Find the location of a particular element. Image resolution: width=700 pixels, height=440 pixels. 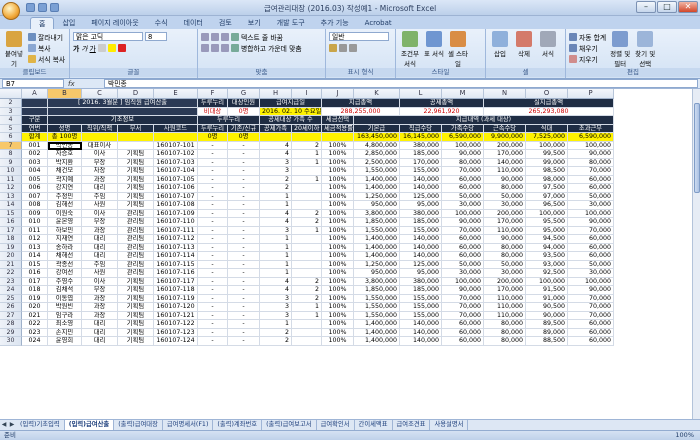

next-sheet-icon: ▶ is located at coordinates (12, 425).